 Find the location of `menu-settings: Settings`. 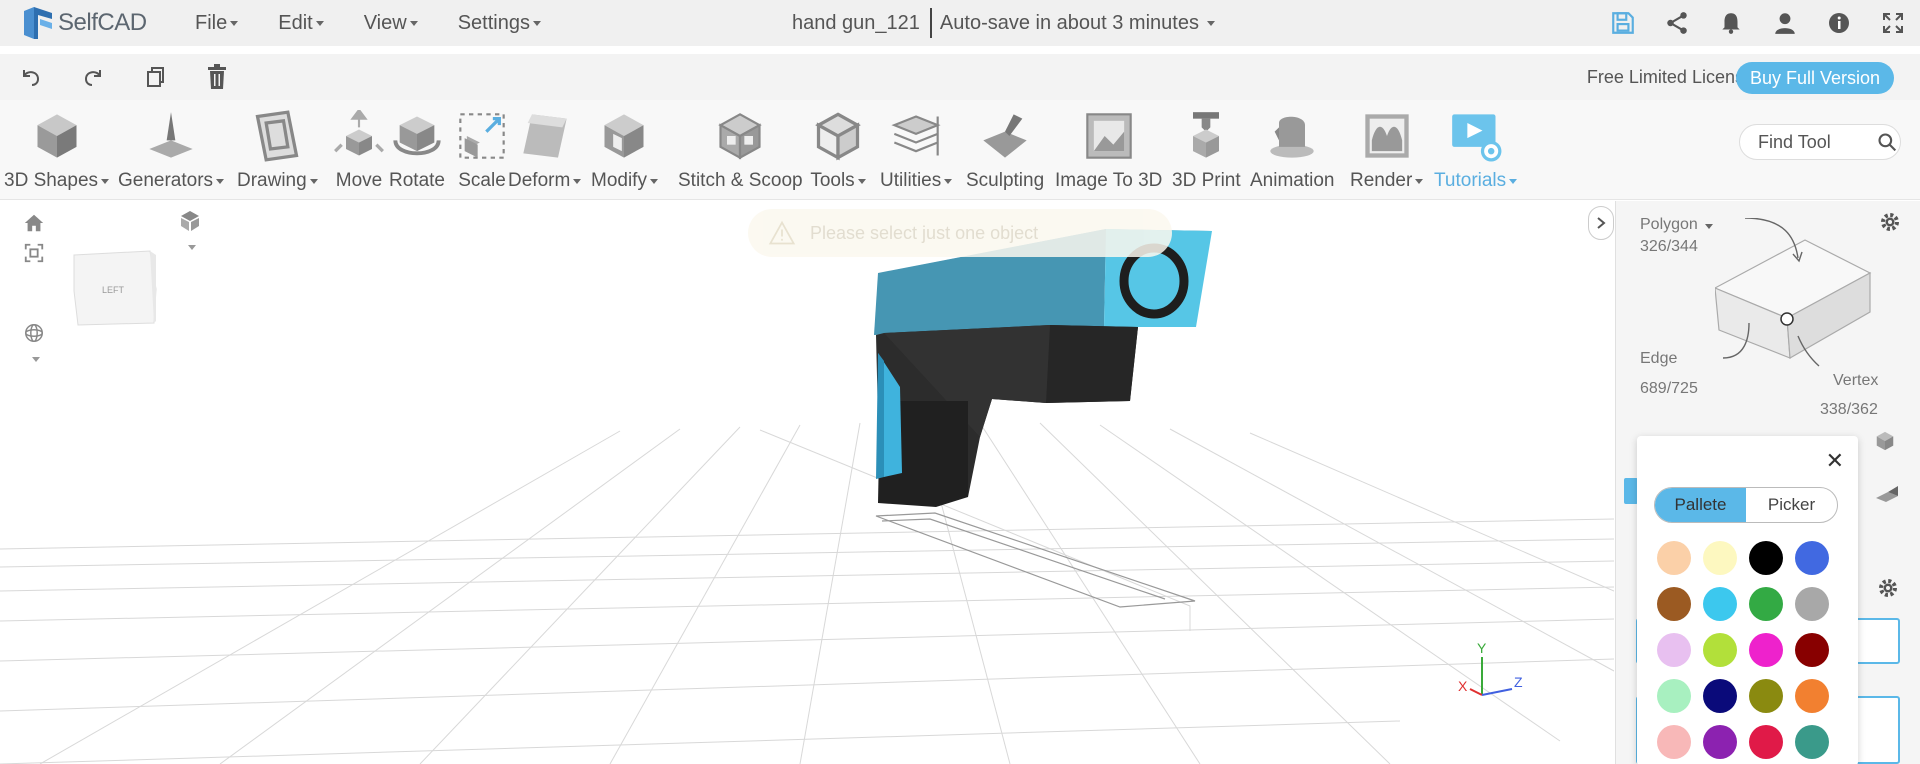

menu-settings: Settings is located at coordinates (499, 23).